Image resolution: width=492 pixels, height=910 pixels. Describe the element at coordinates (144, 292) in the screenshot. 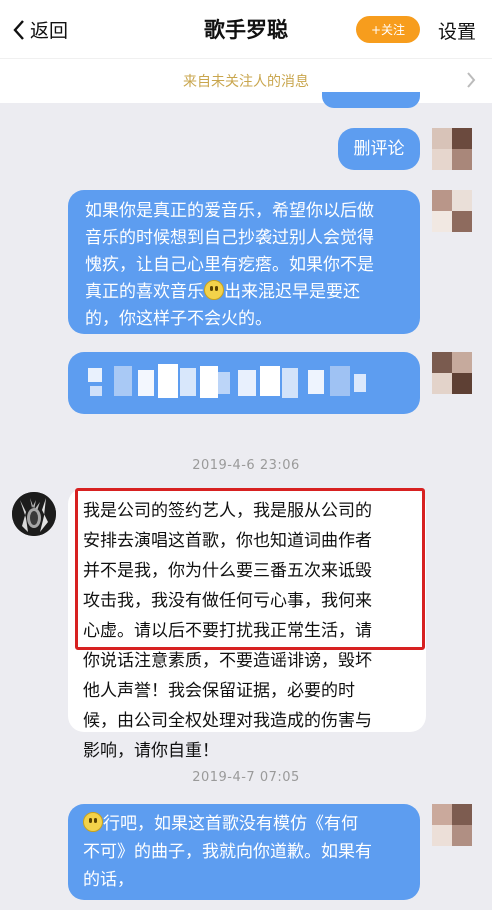

I see `message-fragment: 真正的喜欢音乐` at that location.